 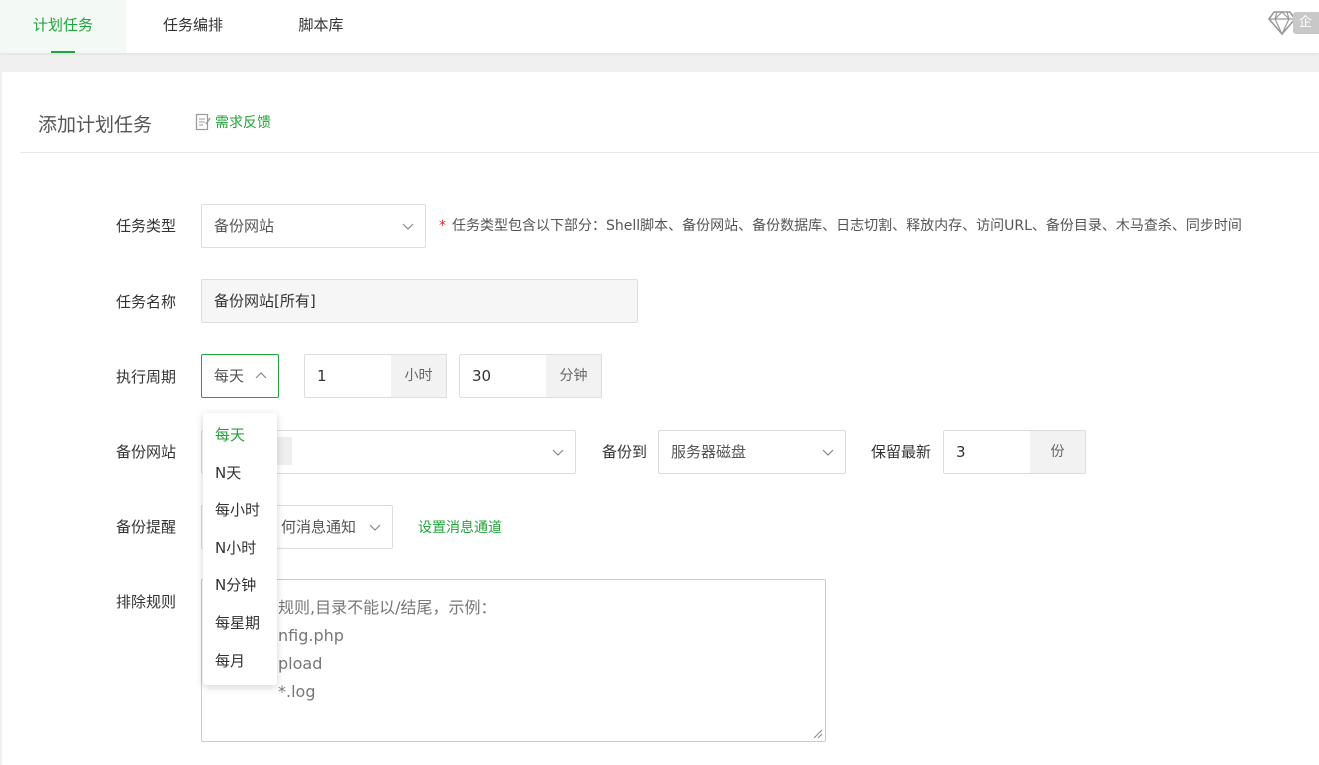 What do you see at coordinates (95, 125) in the screenshot?
I see `page-title: 添加计划任务` at bounding box center [95, 125].